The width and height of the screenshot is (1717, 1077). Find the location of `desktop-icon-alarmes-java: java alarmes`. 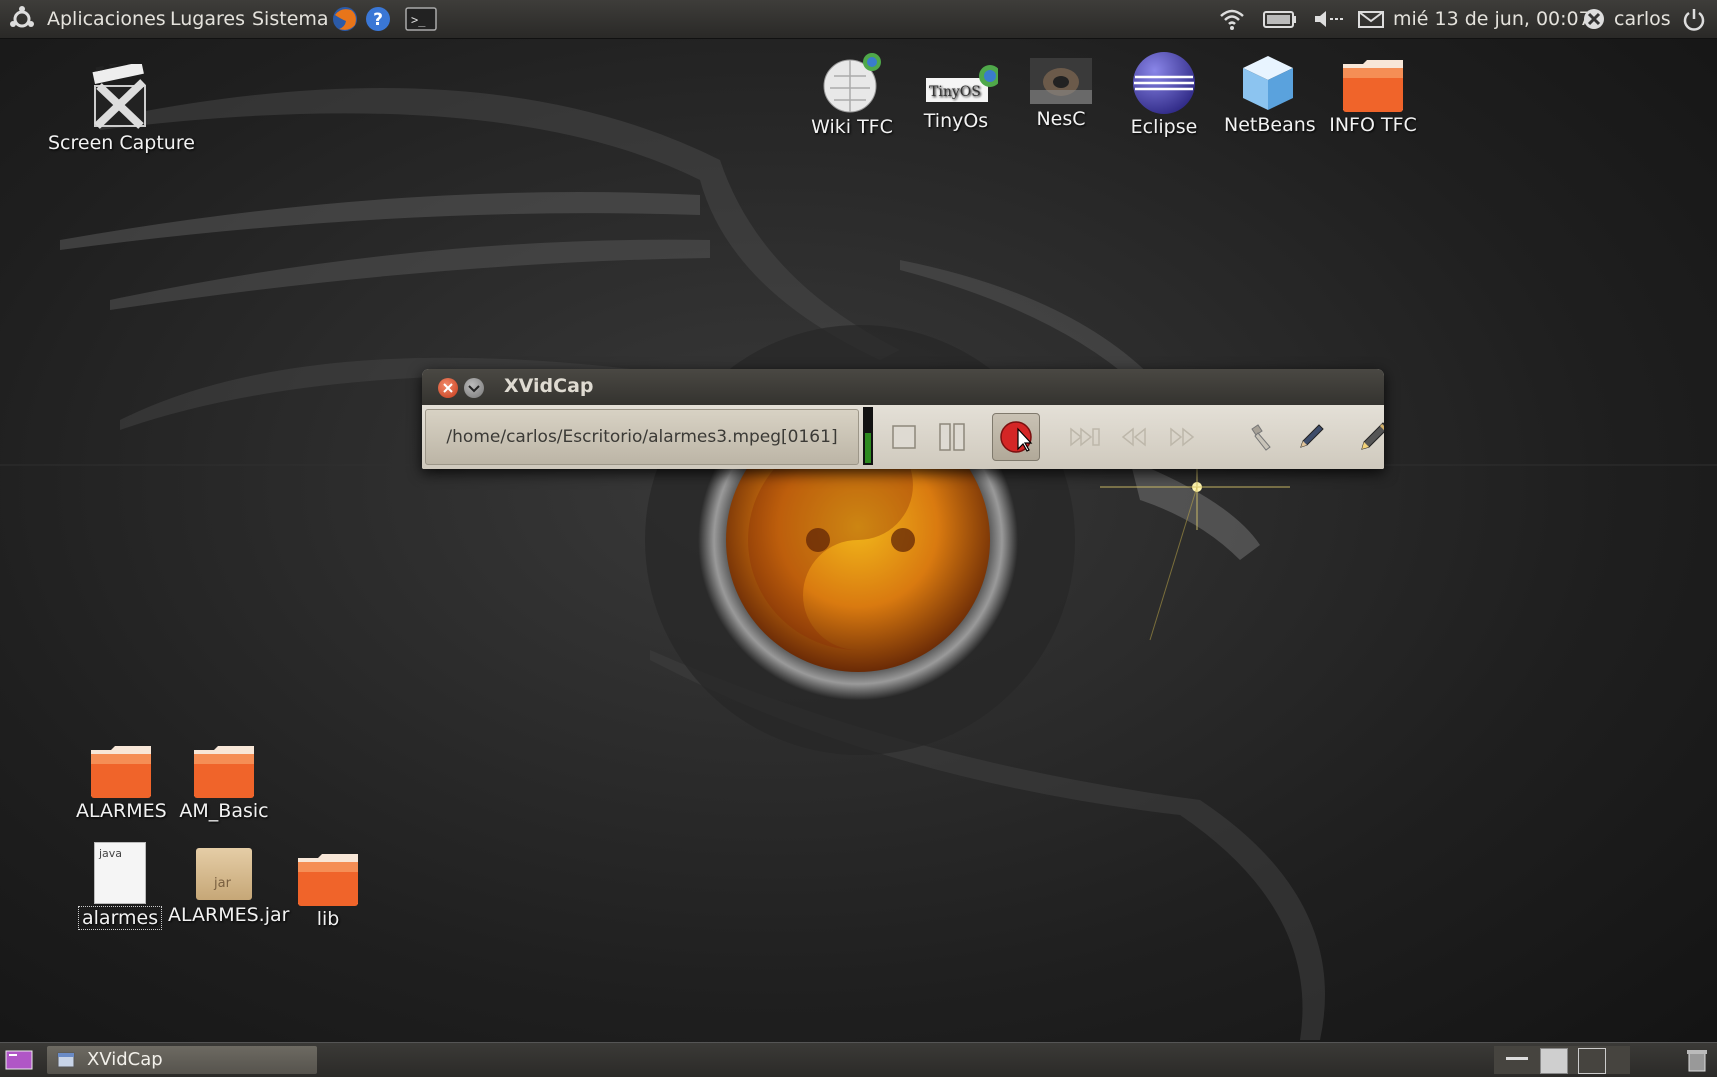

desktop-icon-alarmes-java: java alarmes is located at coordinates (120, 886).